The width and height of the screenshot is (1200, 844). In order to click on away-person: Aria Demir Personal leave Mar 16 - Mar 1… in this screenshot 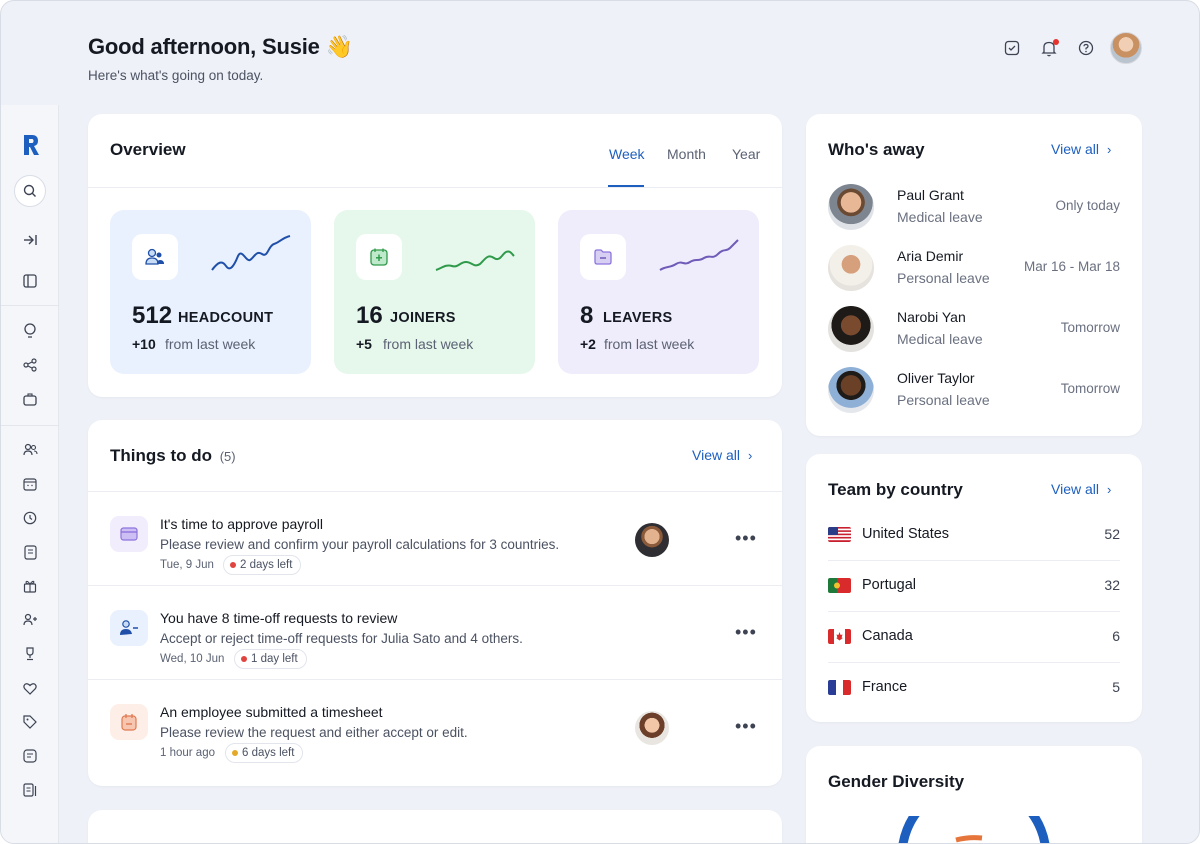, I will do `click(974, 272)`.